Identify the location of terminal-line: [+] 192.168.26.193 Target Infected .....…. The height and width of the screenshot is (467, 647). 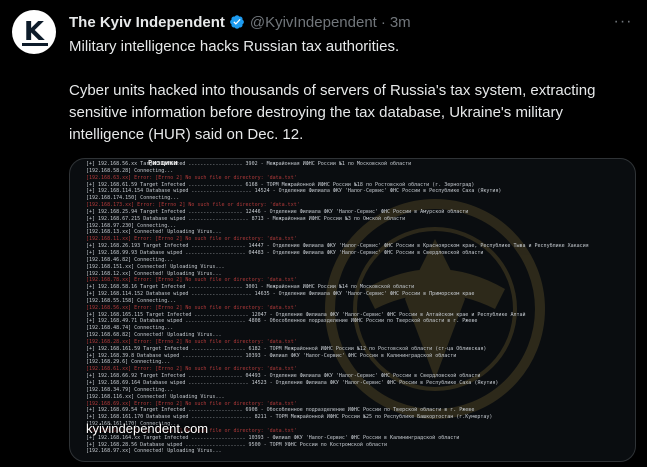
(337, 246).